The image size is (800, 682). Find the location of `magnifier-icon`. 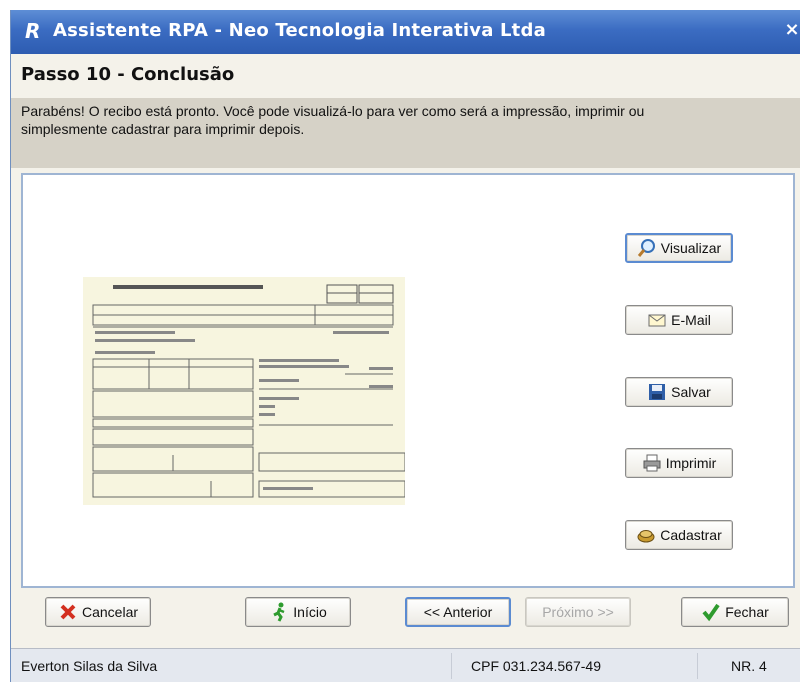

magnifier-icon is located at coordinates (646, 248).